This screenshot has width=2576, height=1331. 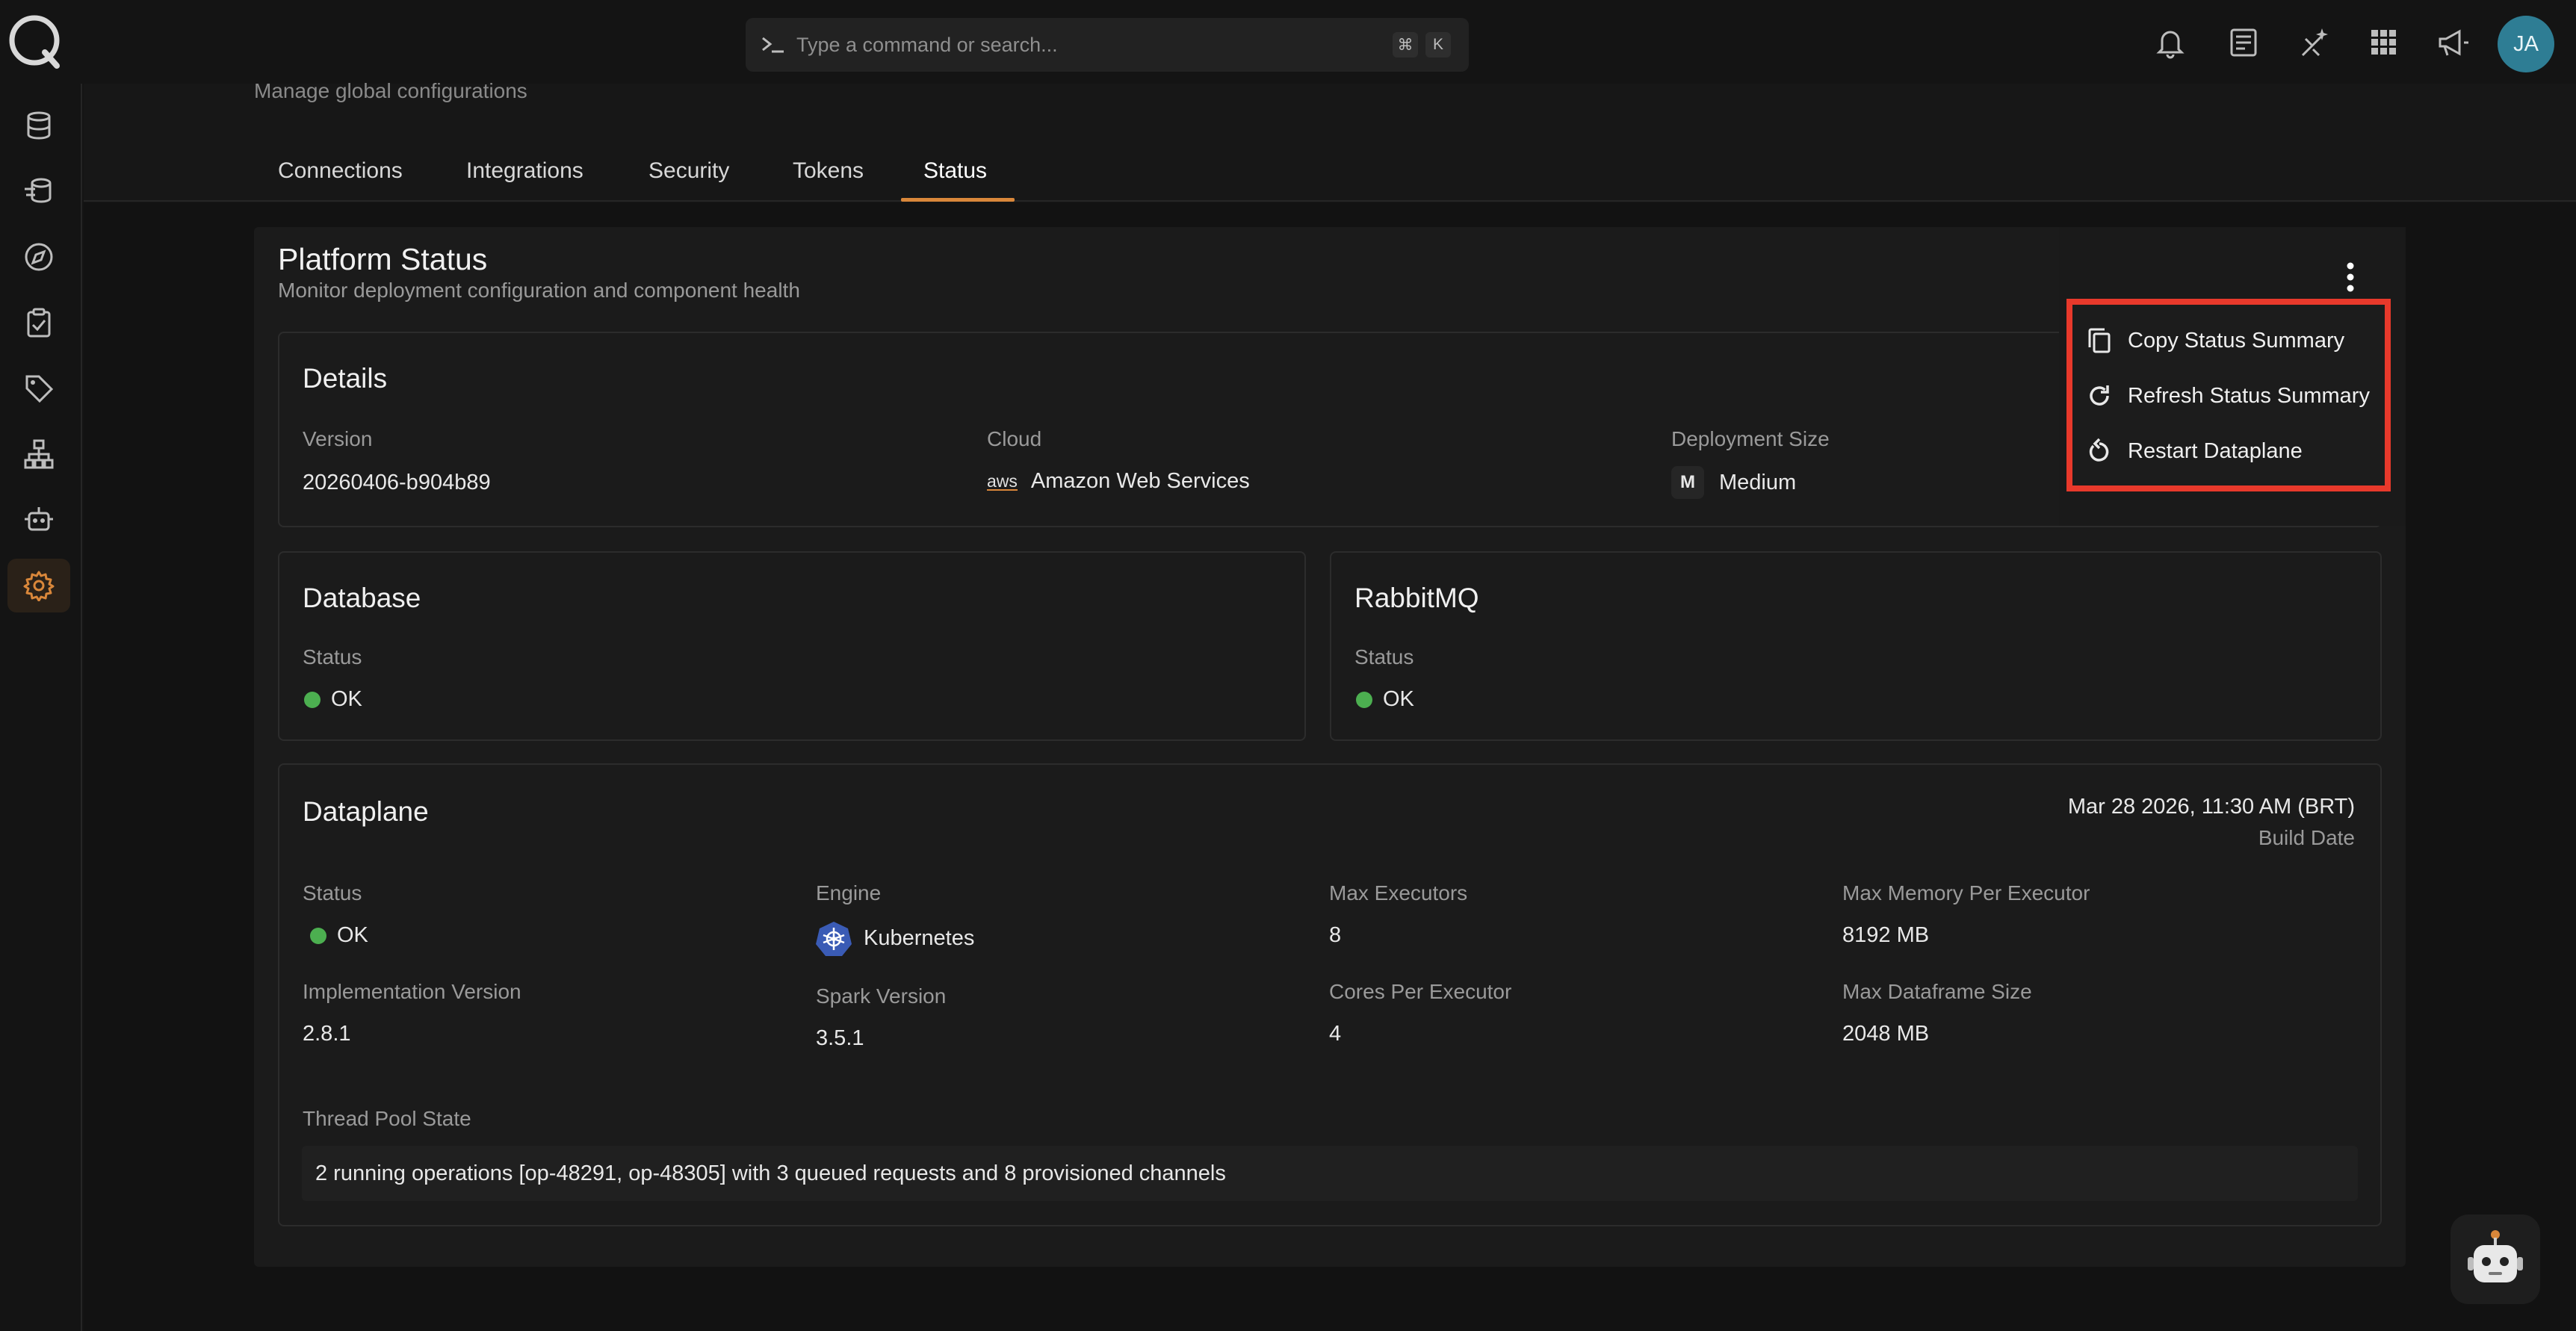 What do you see at coordinates (41, 707) in the screenshot?
I see `left-sidebar` at bounding box center [41, 707].